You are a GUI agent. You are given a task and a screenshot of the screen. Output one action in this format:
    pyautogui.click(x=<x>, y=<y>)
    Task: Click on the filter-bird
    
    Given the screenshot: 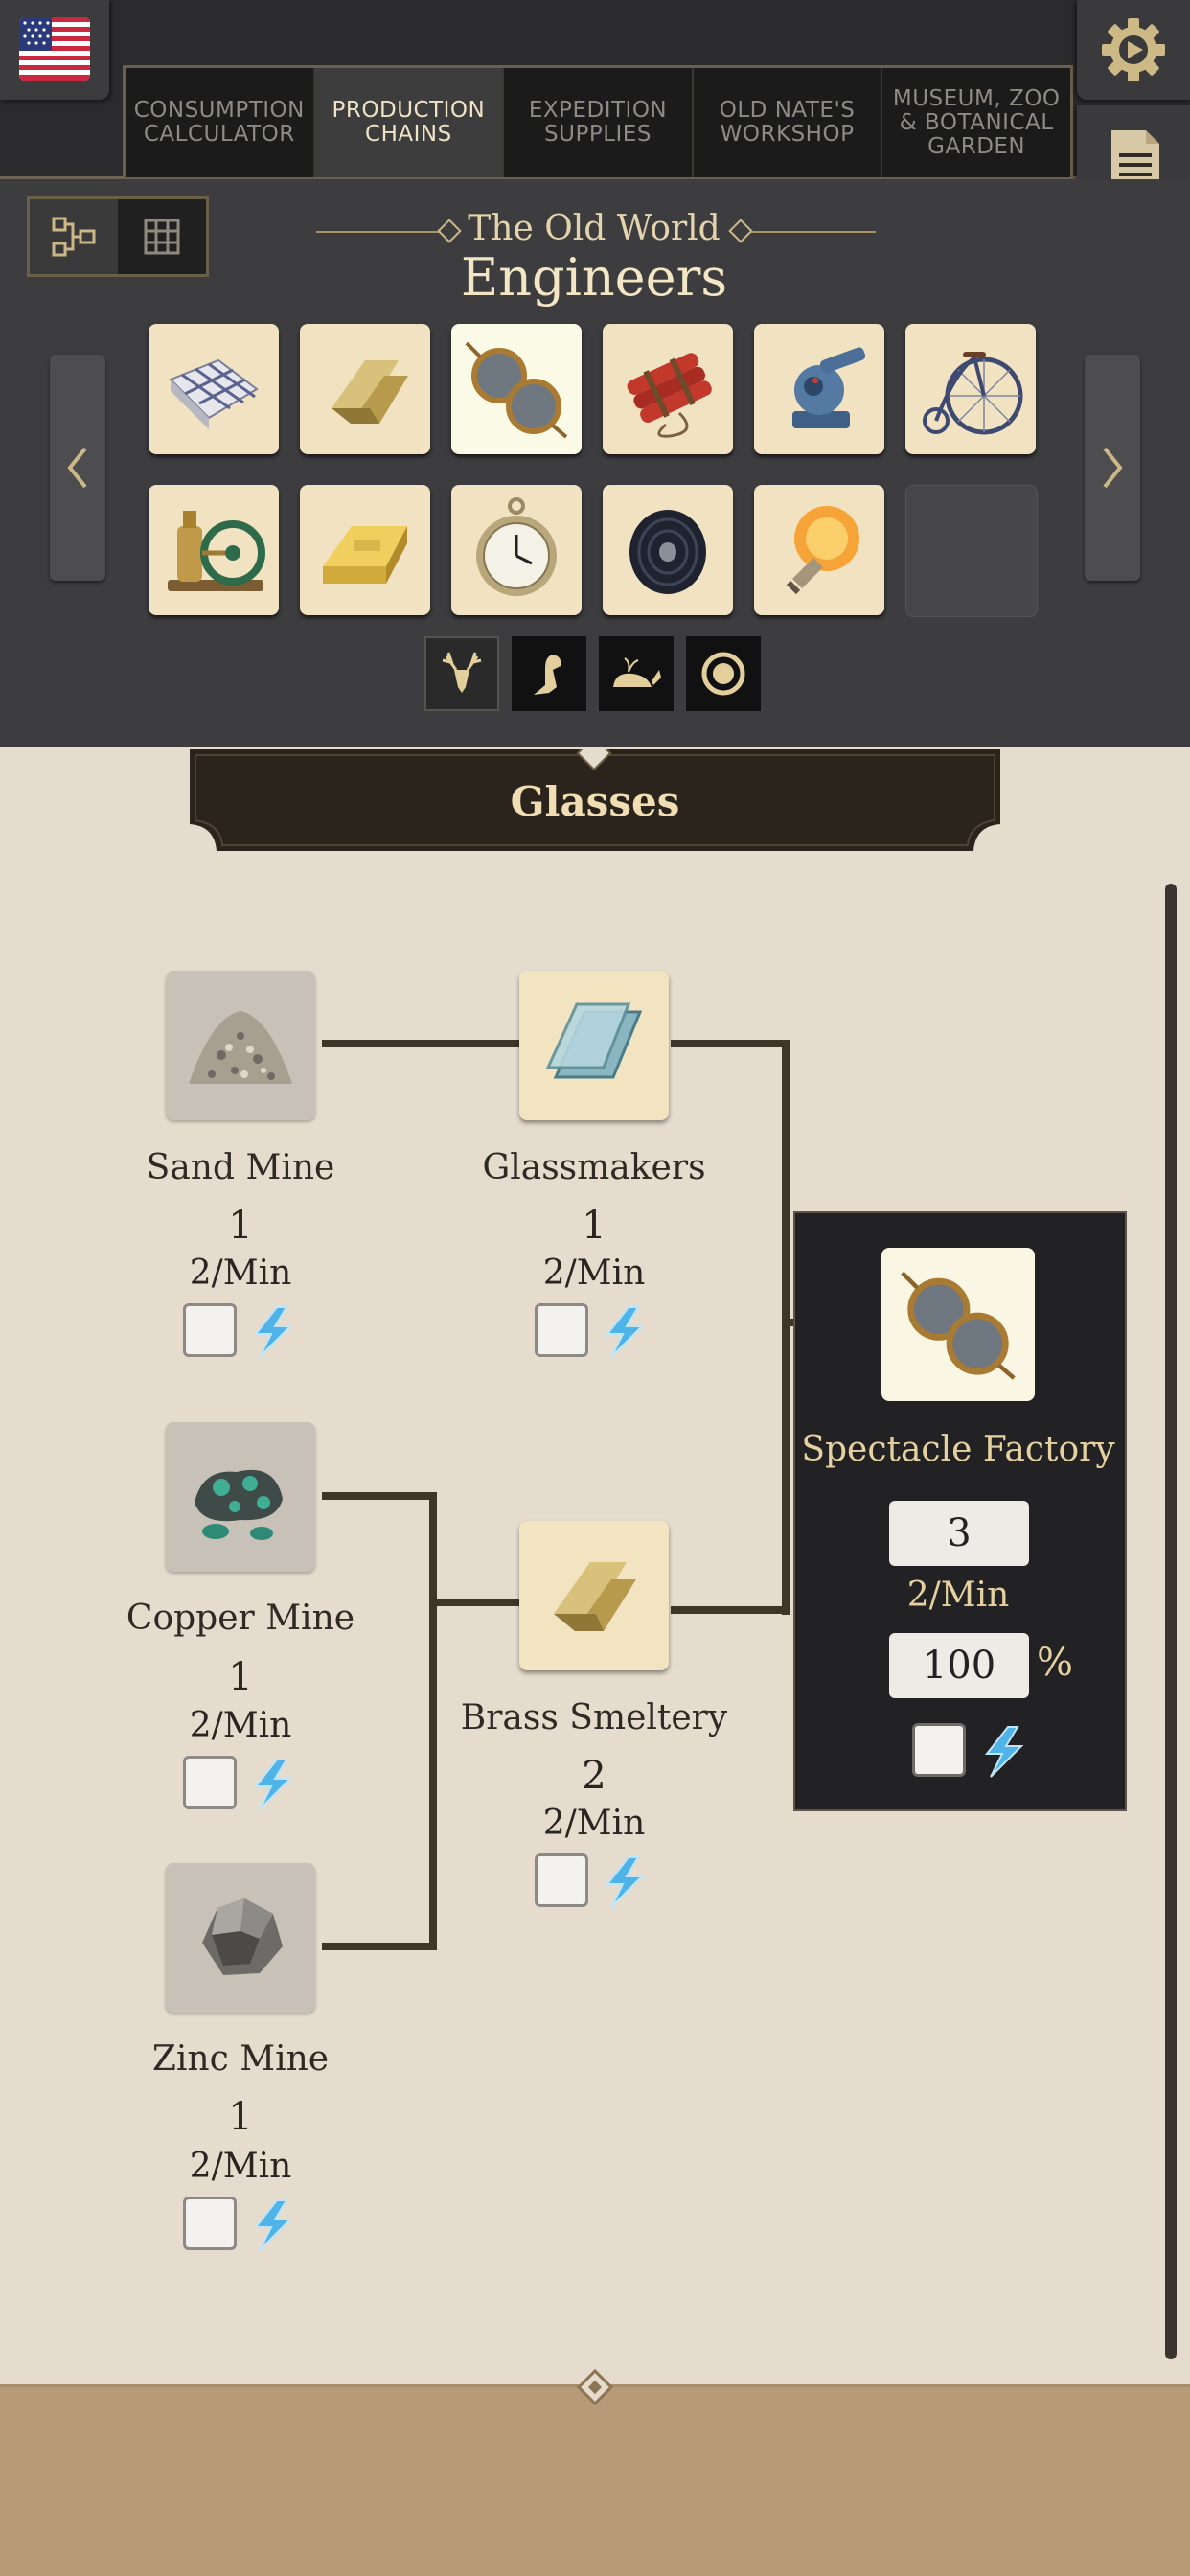 What is the action you would take?
    pyautogui.click(x=549, y=673)
    